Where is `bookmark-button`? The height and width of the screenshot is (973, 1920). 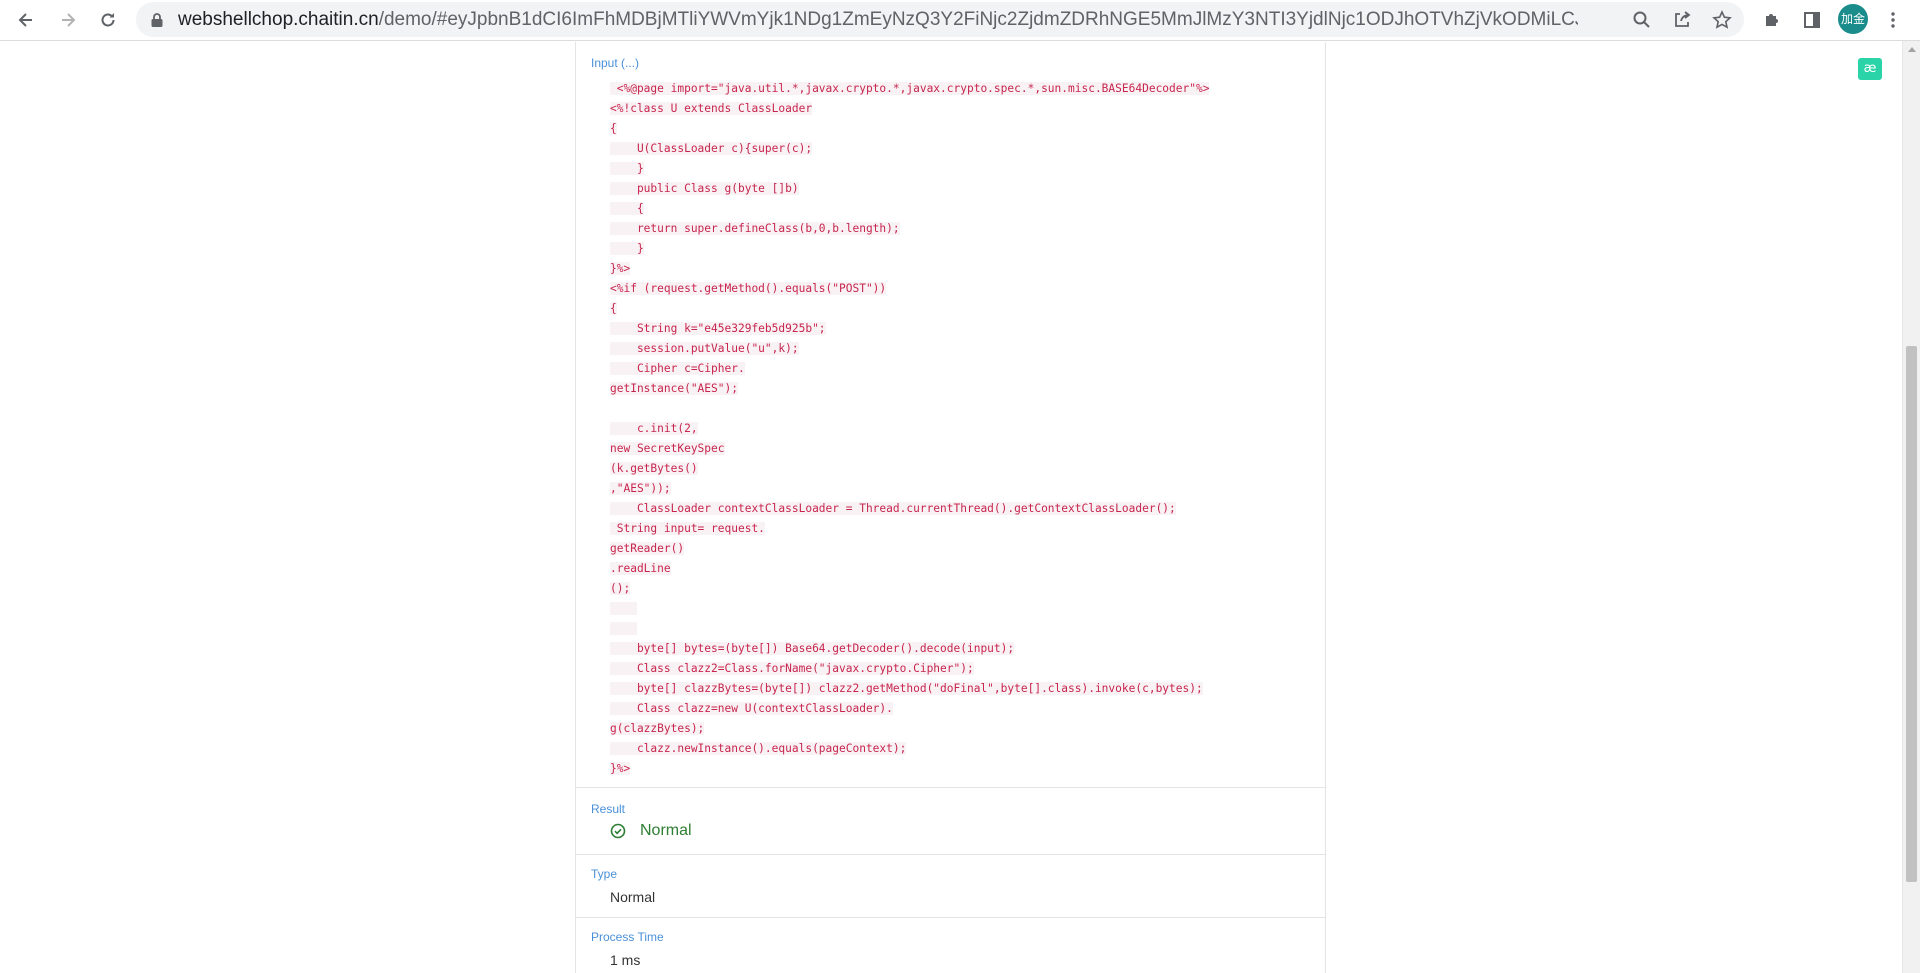 bookmark-button is located at coordinates (1722, 20).